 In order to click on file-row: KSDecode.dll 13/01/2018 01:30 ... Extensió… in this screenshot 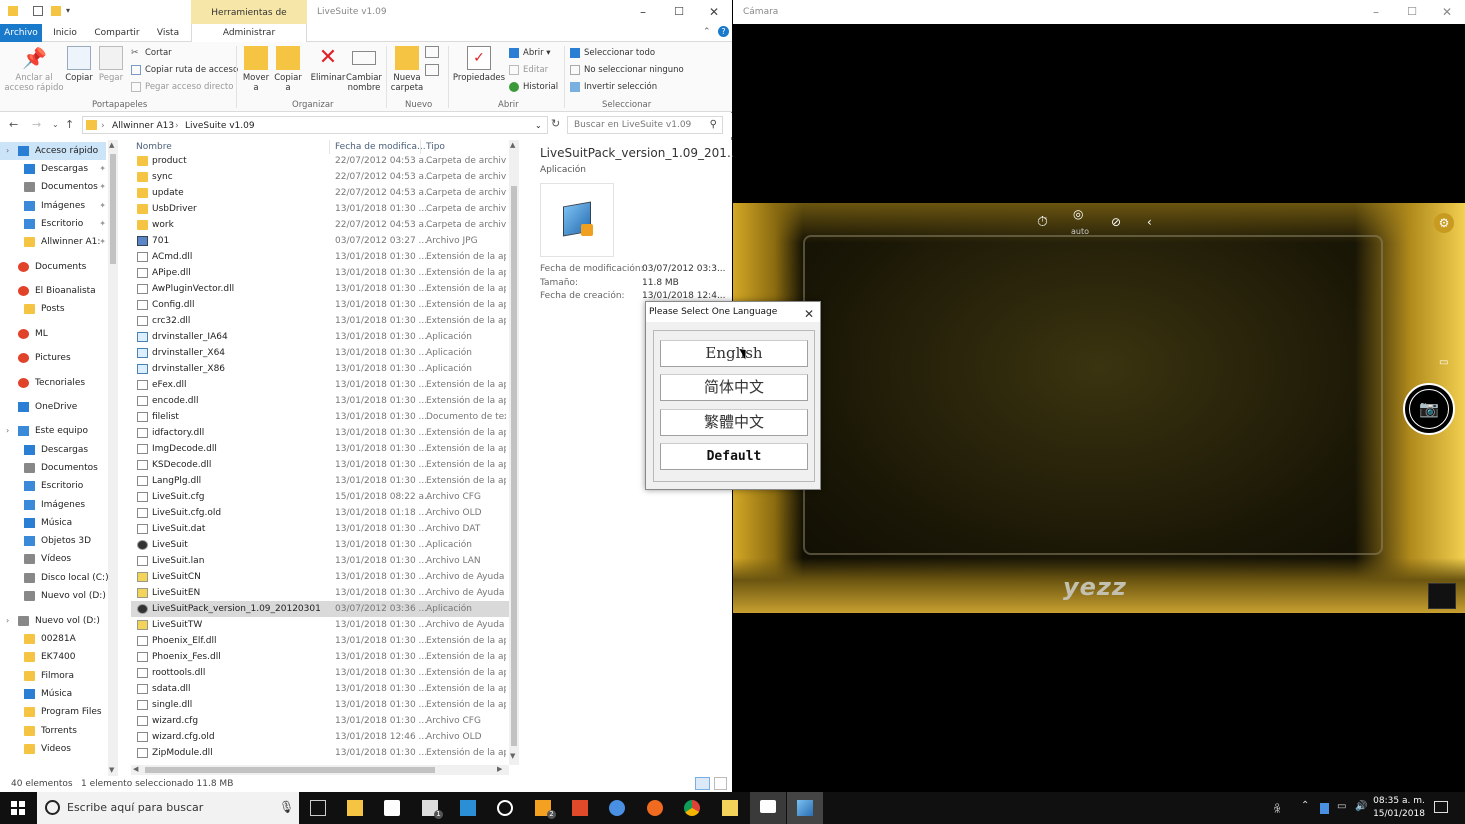, I will do `click(320, 465)`.